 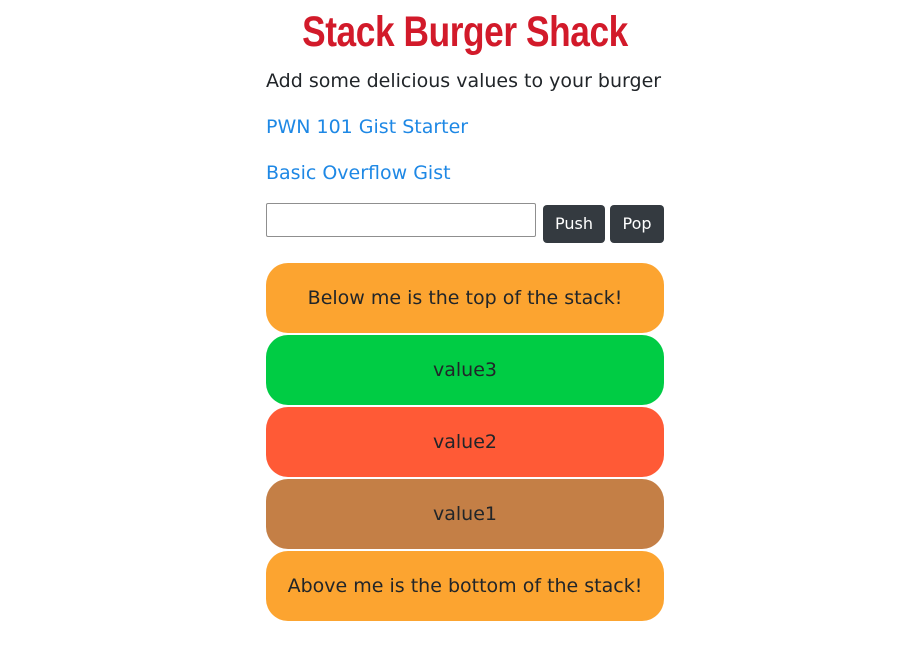 I want to click on pwn-101-gist-link: PWN 101 Gist Starter, so click(x=367, y=127).